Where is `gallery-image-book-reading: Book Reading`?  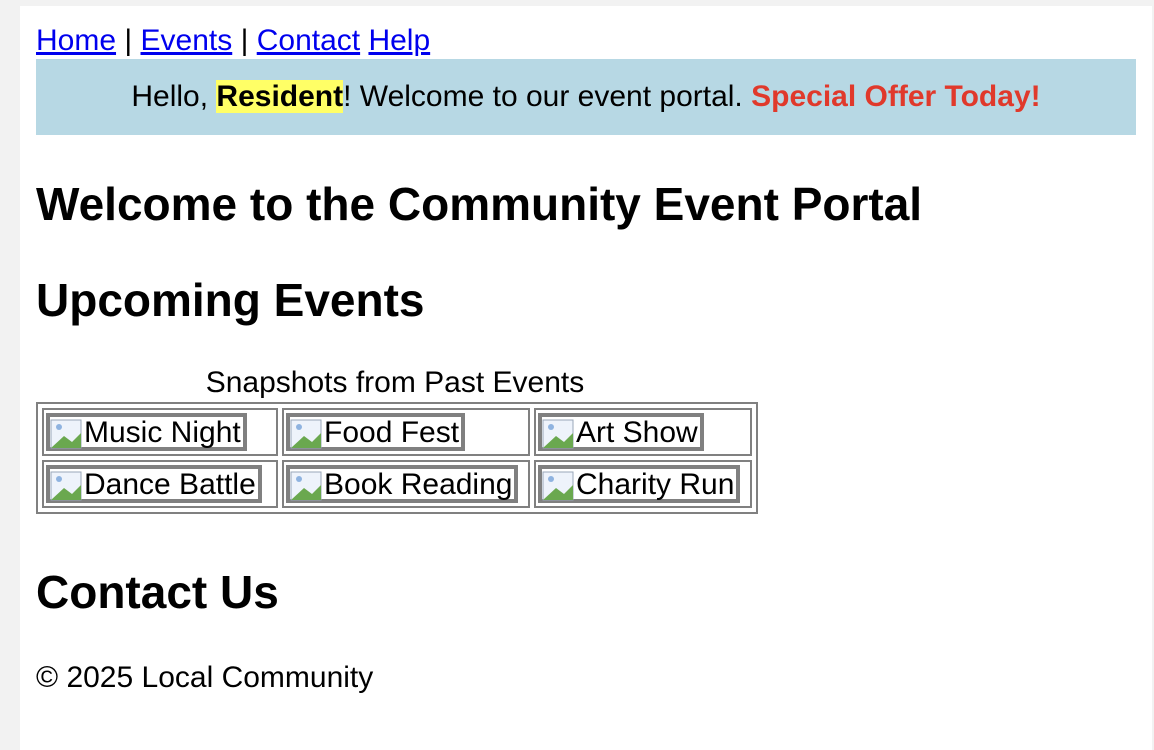
gallery-image-book-reading: Book Reading is located at coordinates (402, 484).